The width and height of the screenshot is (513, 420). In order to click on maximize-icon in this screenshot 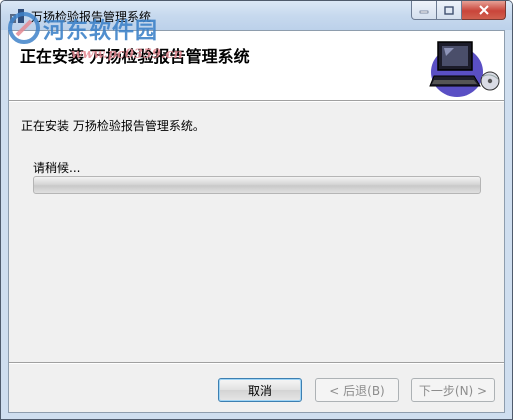, I will do `click(449, 10)`.